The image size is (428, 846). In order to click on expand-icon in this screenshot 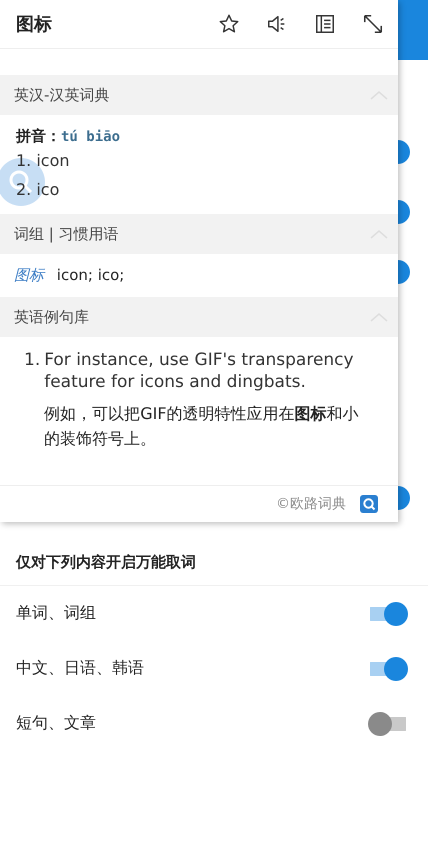, I will do `click(373, 24)`.